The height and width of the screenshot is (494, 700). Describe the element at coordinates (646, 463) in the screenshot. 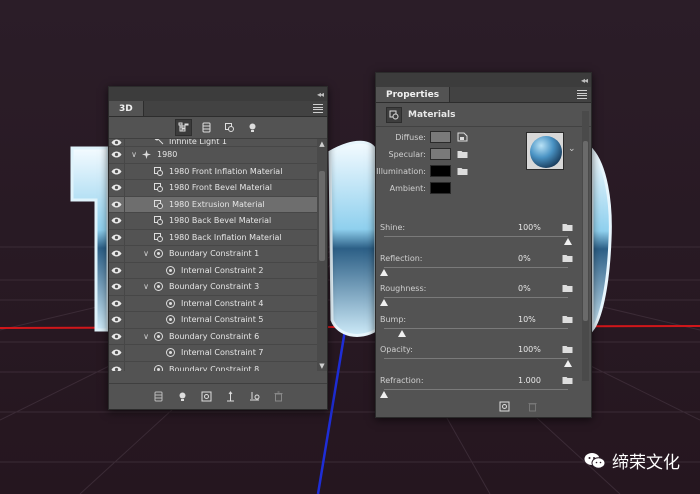

I see `watermark-text: 缔荣文化` at that location.